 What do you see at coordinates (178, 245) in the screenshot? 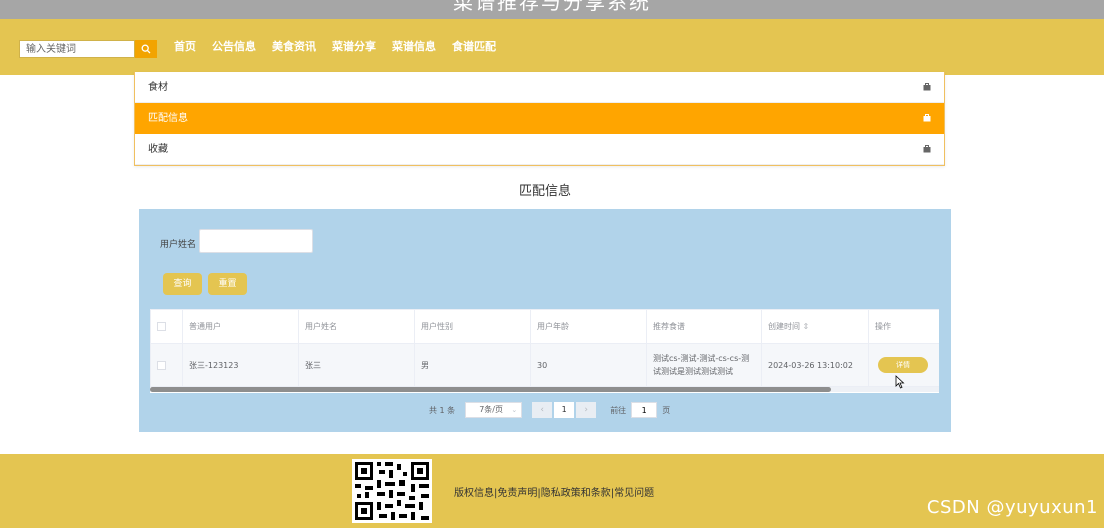
I see `username-filter-label: 用户姓名` at bounding box center [178, 245].